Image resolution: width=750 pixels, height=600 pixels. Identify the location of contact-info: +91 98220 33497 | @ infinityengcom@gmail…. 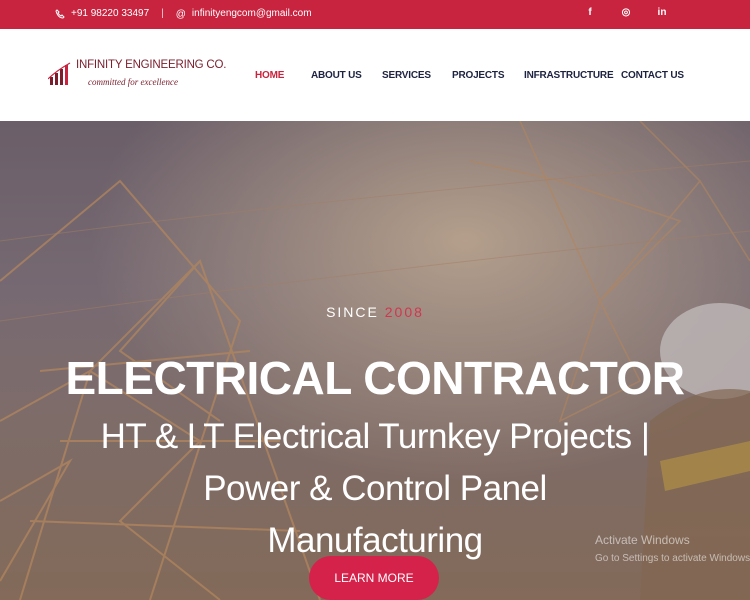
(183, 14).